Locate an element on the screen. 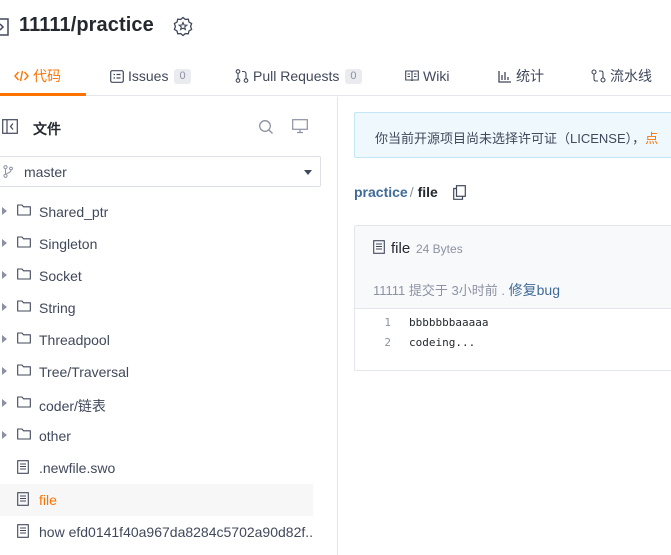 This screenshot has height=555, width=671. repo-icon is located at coordinates (4, 27).